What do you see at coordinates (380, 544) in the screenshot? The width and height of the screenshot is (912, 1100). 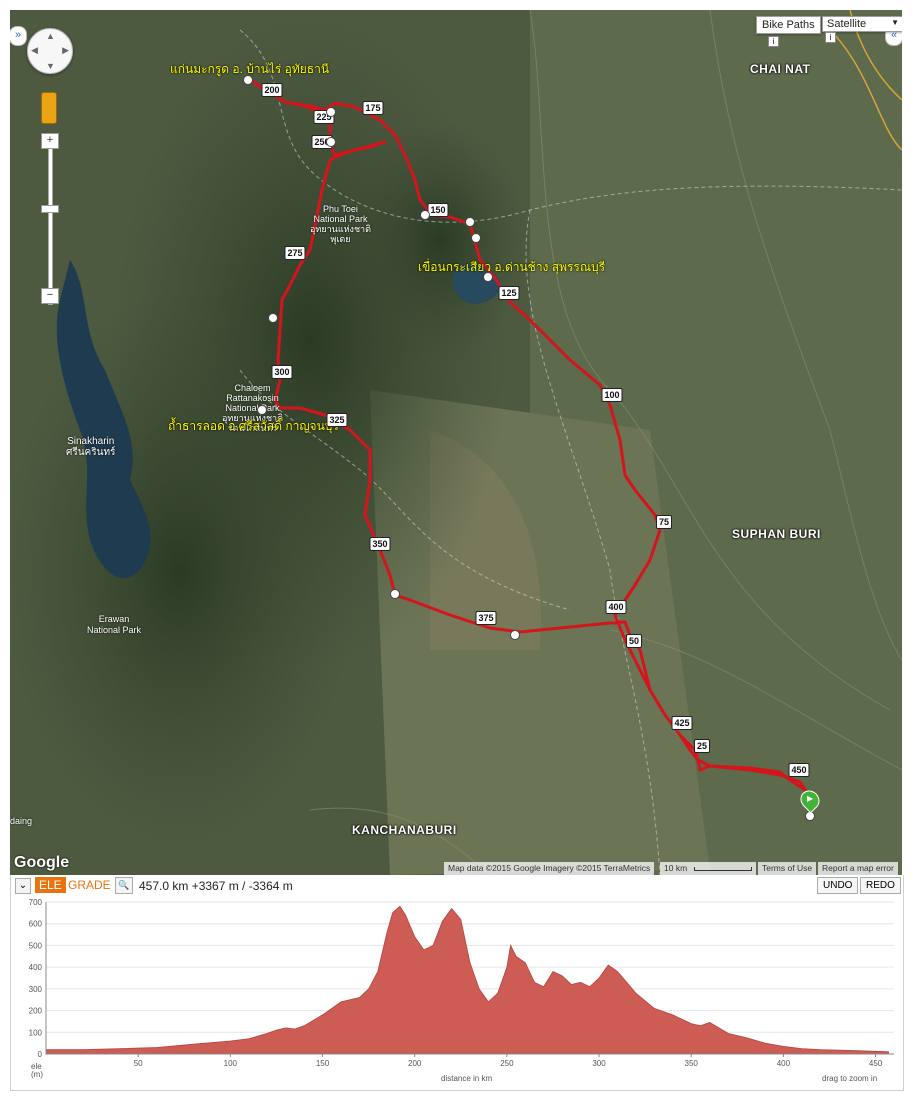 I see `km-marker: 350` at bounding box center [380, 544].